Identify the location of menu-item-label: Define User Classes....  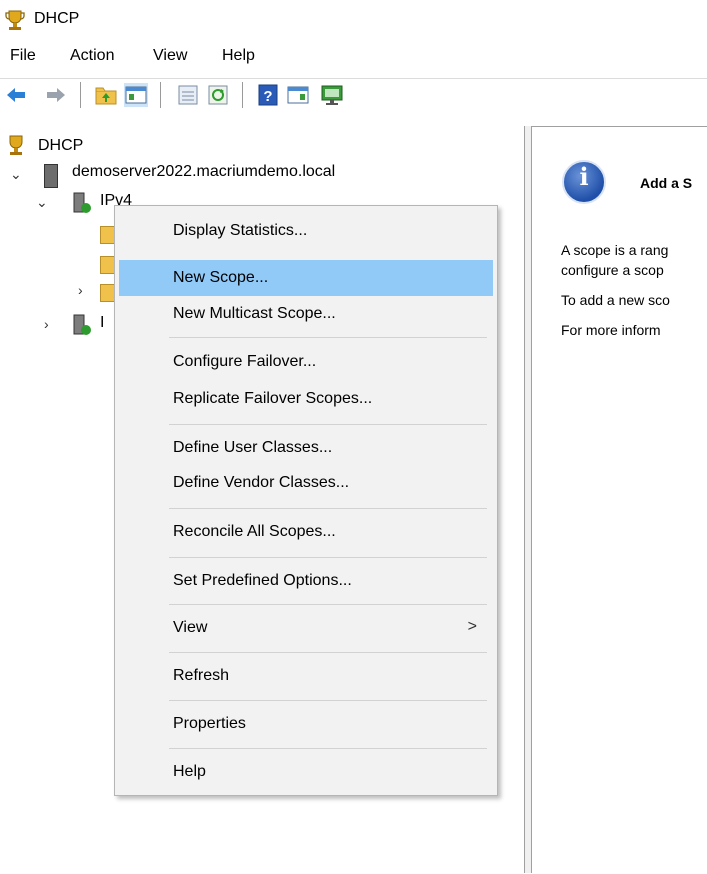
(253, 447).